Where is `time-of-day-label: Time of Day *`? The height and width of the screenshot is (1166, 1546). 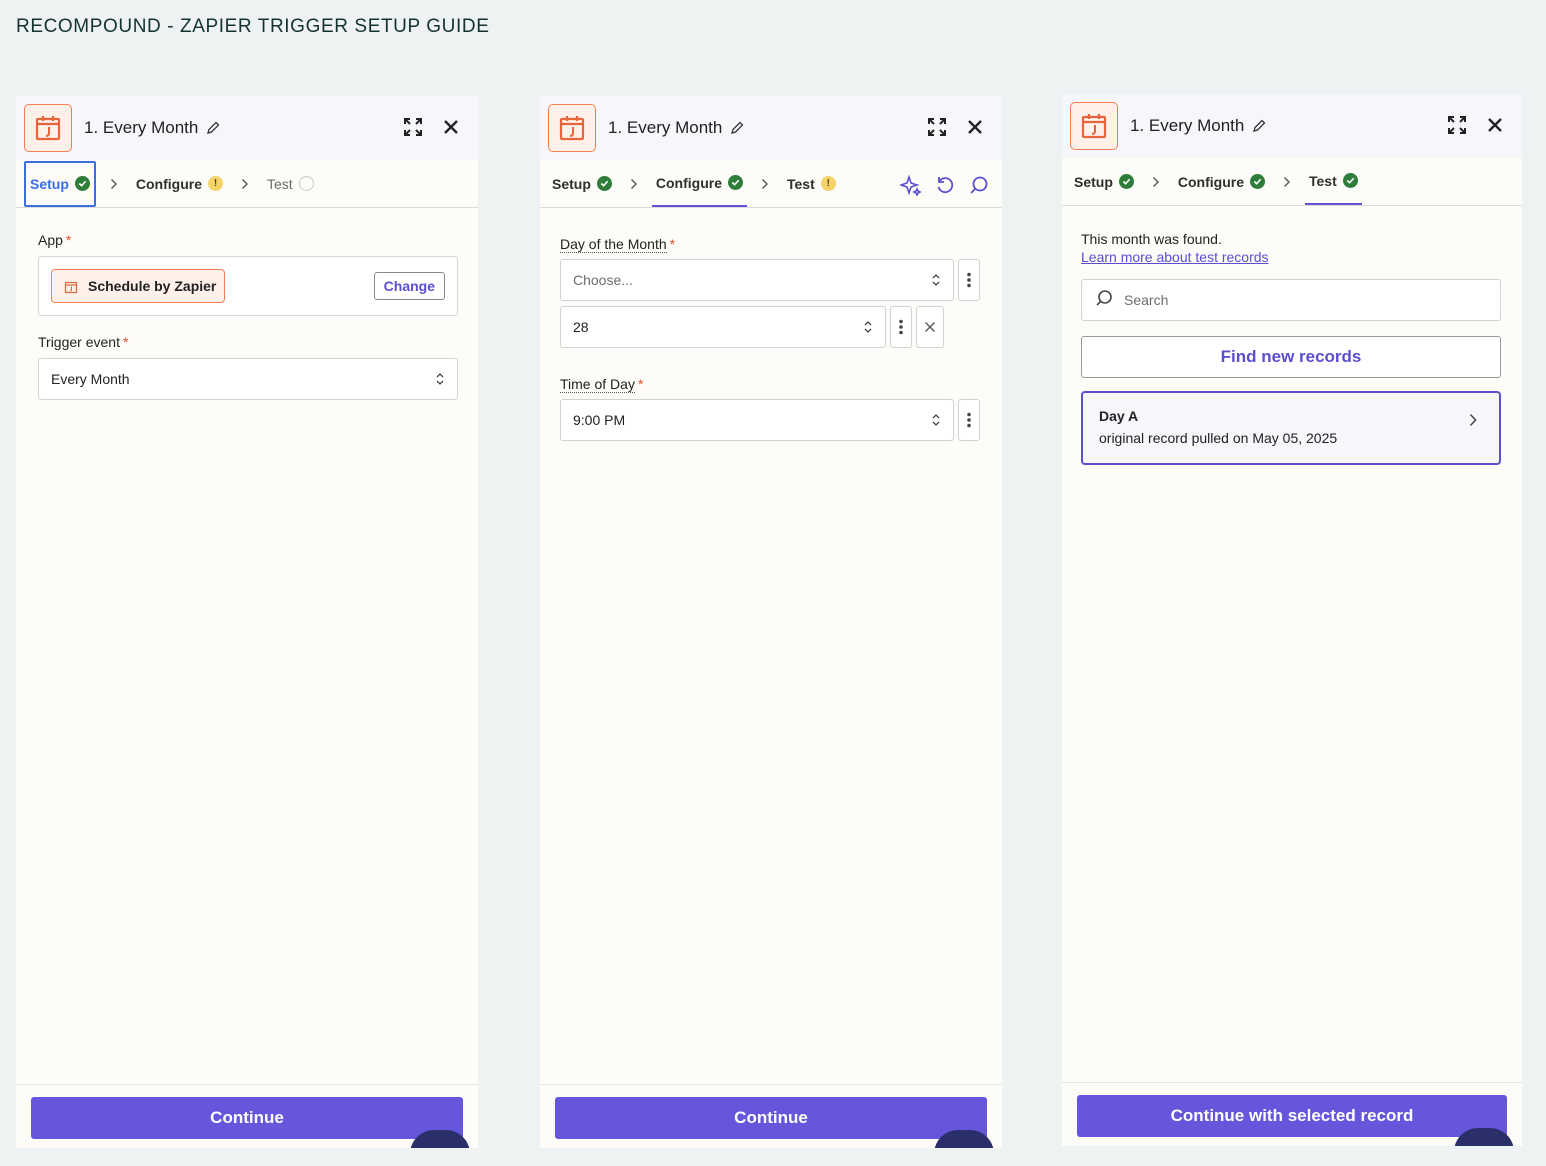
time-of-day-label: Time of Day * is located at coordinates (771, 384).